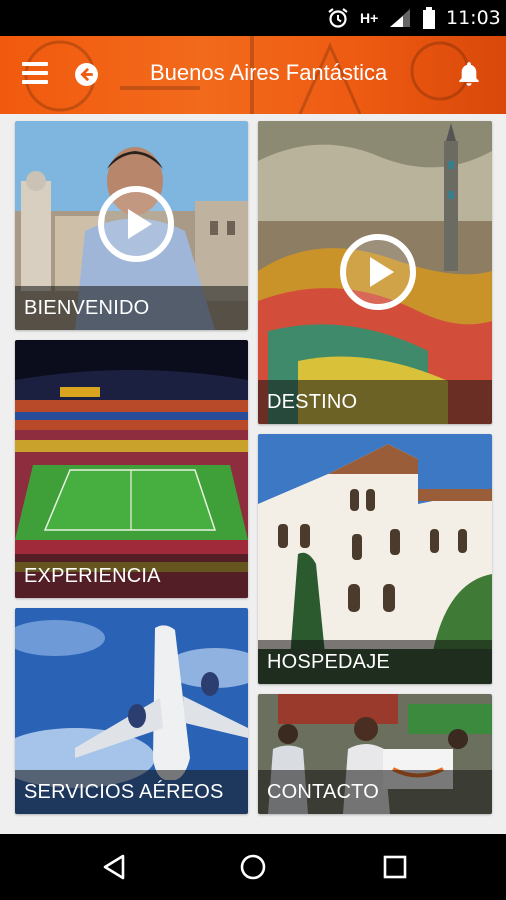  I want to click on tile-label: EXPERIENCIA, so click(131, 576).